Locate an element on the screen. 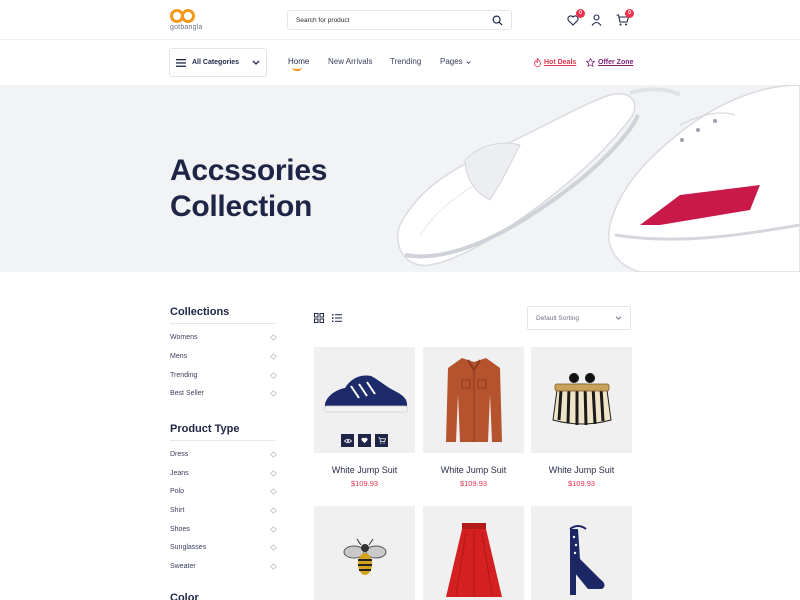  filter-label: Mens is located at coordinates (179, 356).